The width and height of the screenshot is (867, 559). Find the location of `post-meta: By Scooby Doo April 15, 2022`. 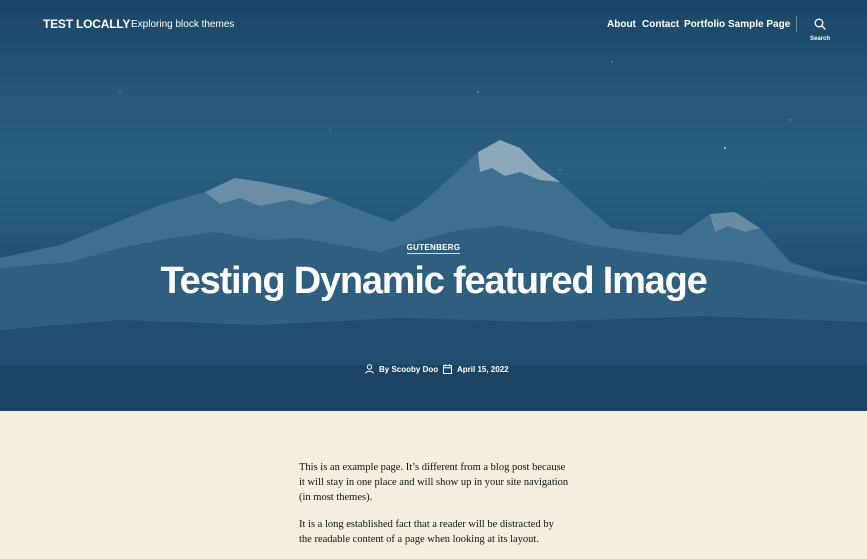

post-meta: By Scooby Doo April 15, 2022 is located at coordinates (433, 371).